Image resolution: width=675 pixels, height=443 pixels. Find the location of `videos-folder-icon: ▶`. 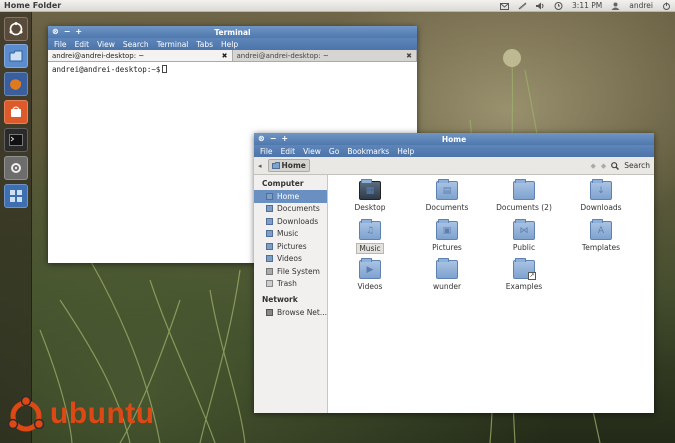

videos-folder-icon: ▶ is located at coordinates (370, 268).